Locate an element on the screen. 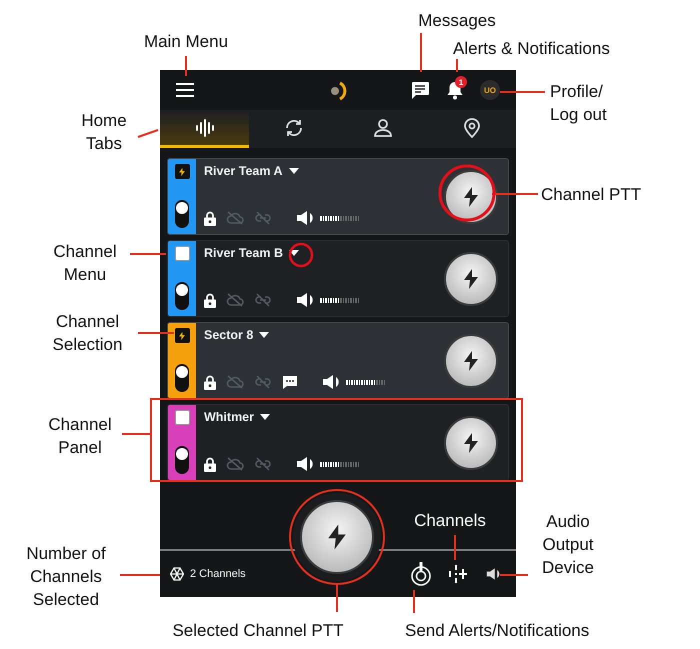 Image resolution: width=700 pixels, height=649 pixels. profile-avatar: UO is located at coordinates (490, 90).